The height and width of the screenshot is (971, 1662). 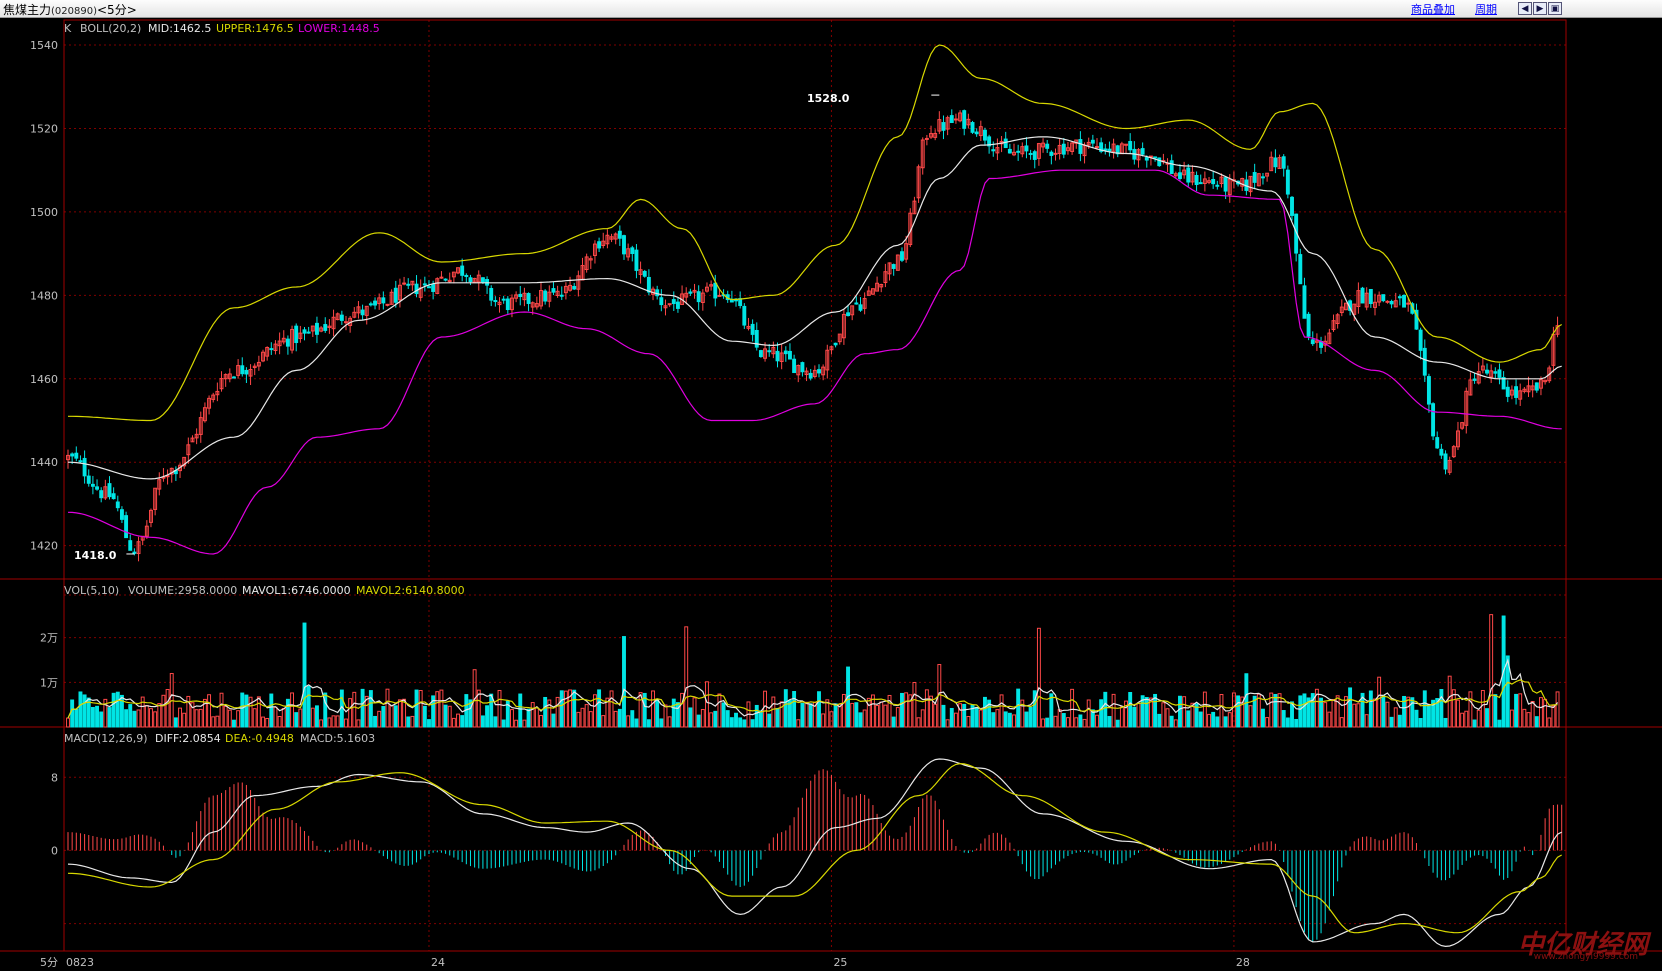 I want to click on price-tick-label: 1540, so click(x=44, y=45).